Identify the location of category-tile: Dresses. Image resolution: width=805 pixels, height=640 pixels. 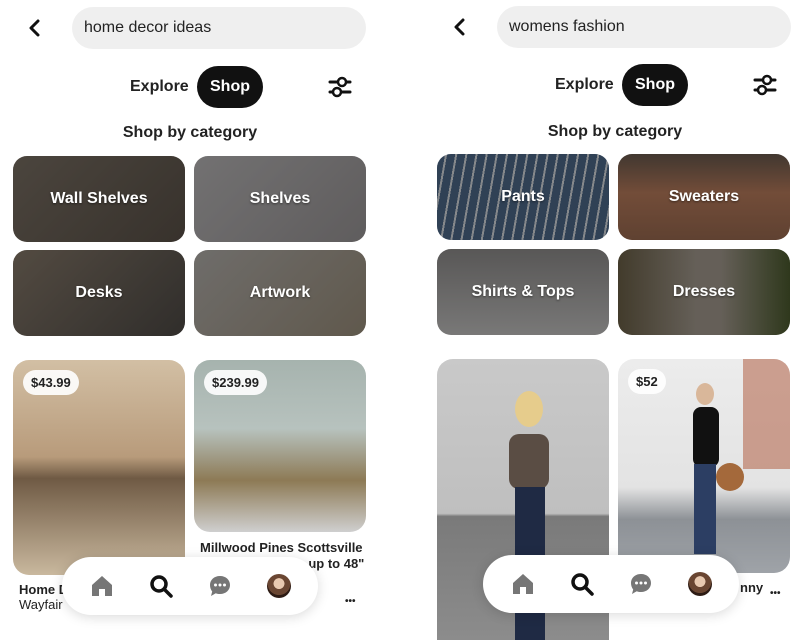
(704, 292).